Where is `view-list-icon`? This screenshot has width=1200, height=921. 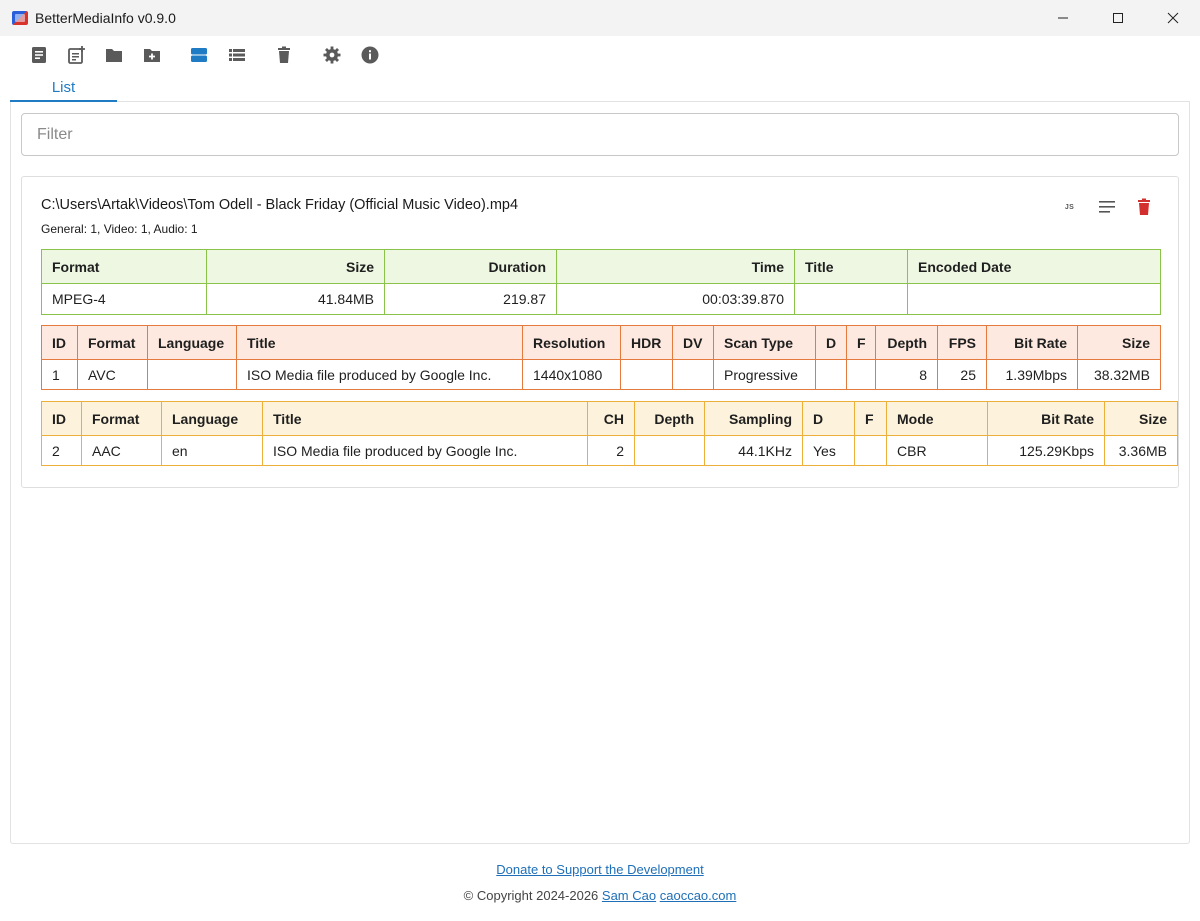 view-list-icon is located at coordinates (237, 55).